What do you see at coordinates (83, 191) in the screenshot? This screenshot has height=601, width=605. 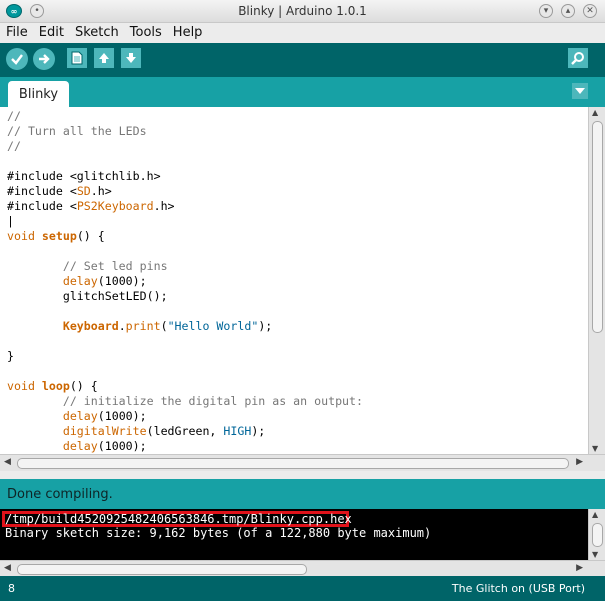 I see `library-name: SD` at bounding box center [83, 191].